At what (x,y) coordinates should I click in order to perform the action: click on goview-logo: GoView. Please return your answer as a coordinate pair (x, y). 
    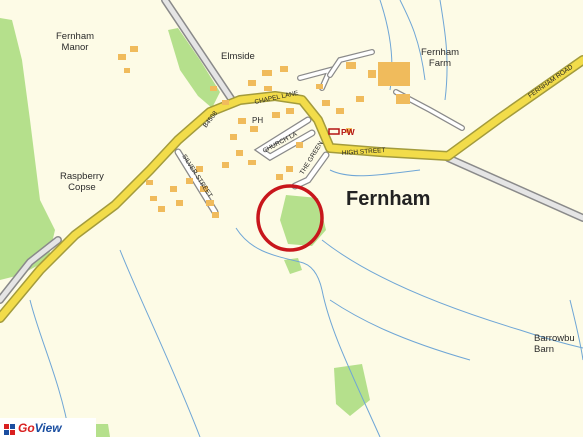
    Looking at the image, I should click on (48, 427).